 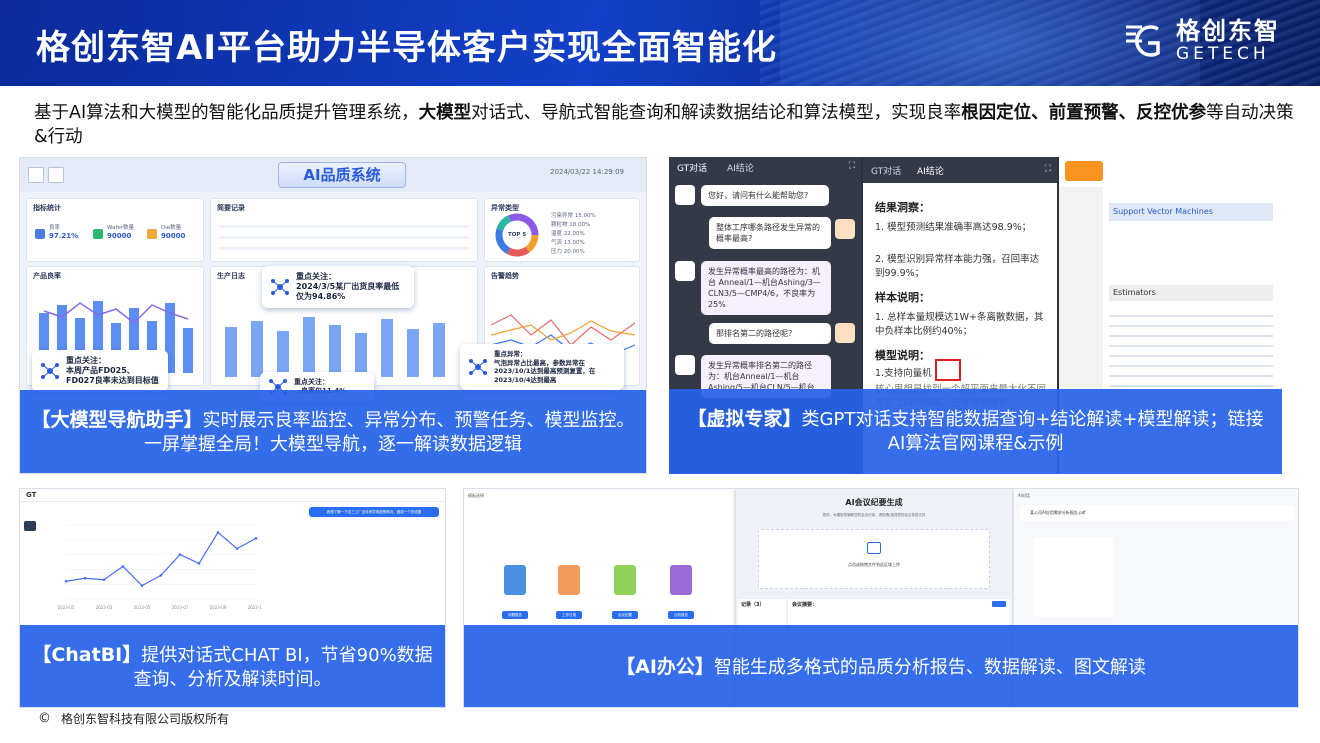 What do you see at coordinates (344, 237) in the screenshot?
I see `record-list` at bounding box center [344, 237].